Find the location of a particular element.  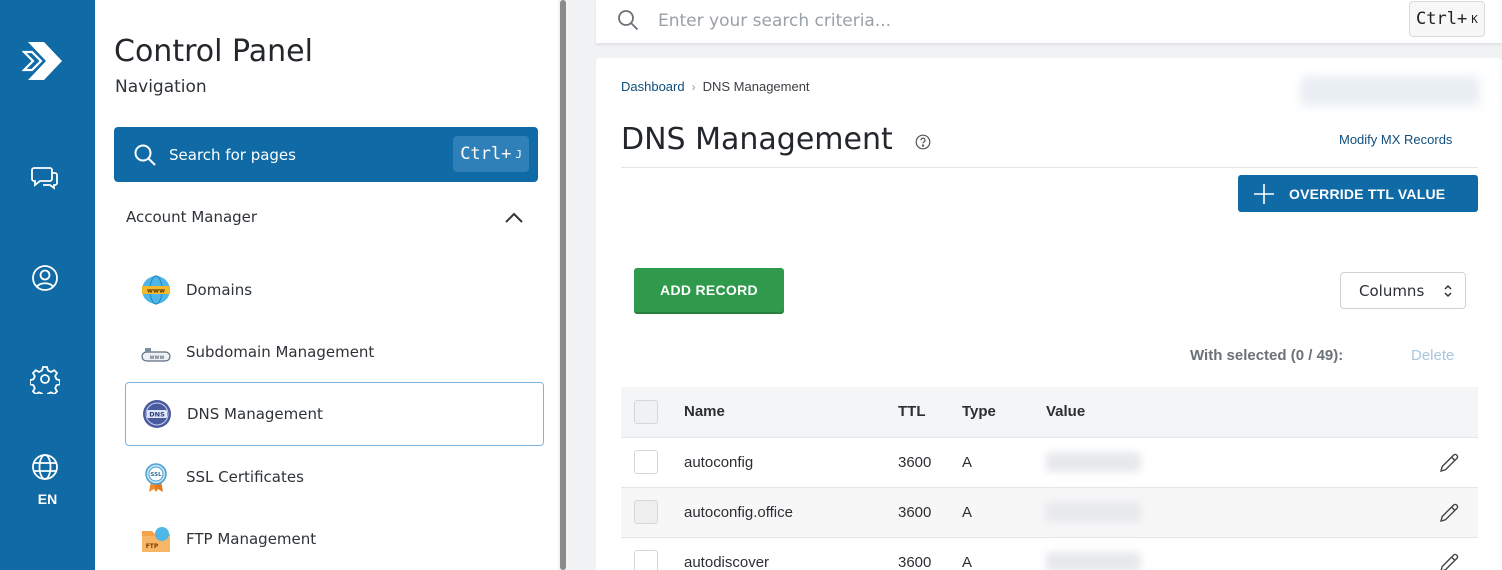

columns-select: Columns is located at coordinates (1403, 290).